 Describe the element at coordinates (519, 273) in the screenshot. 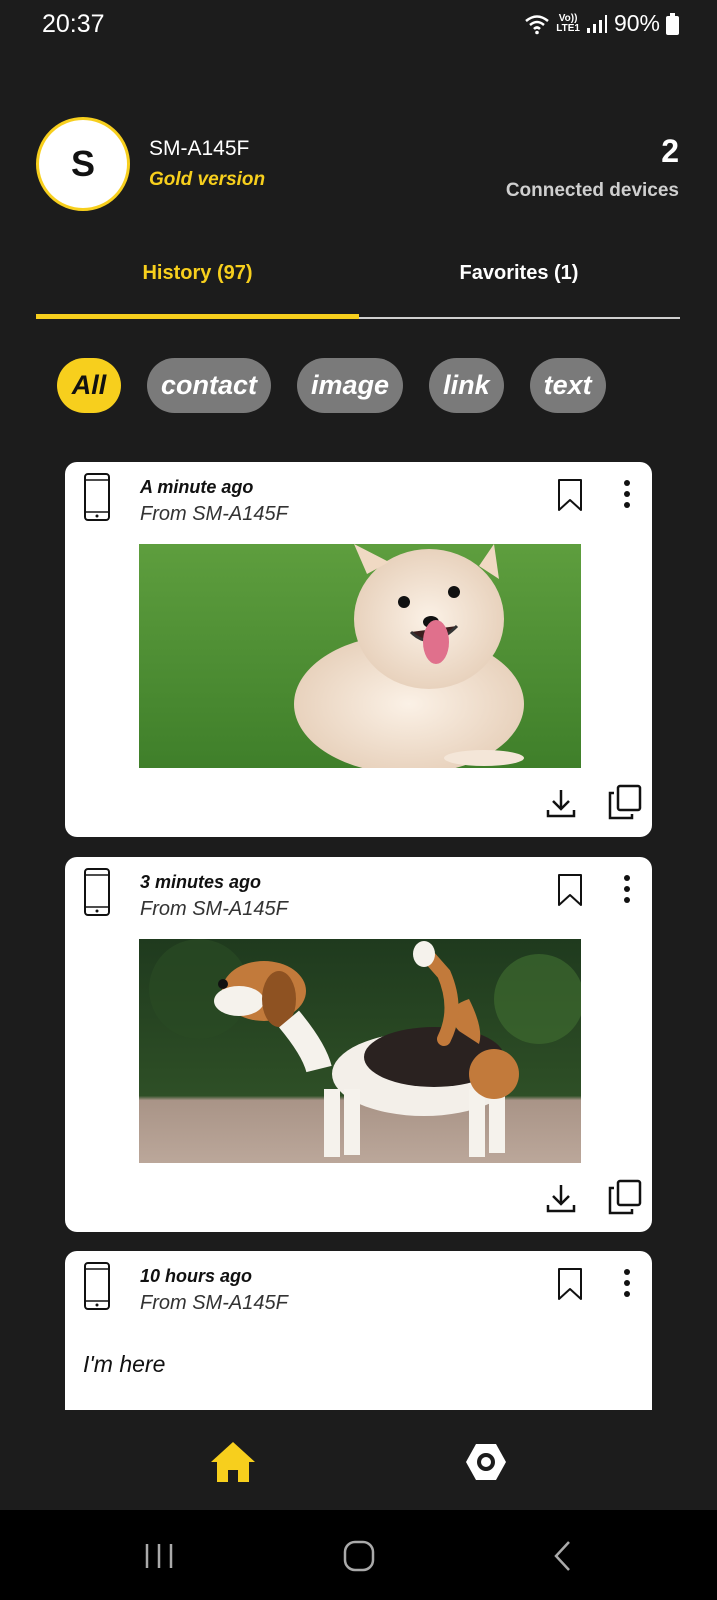

I see `tab-favorites: Favorites (1)` at that location.